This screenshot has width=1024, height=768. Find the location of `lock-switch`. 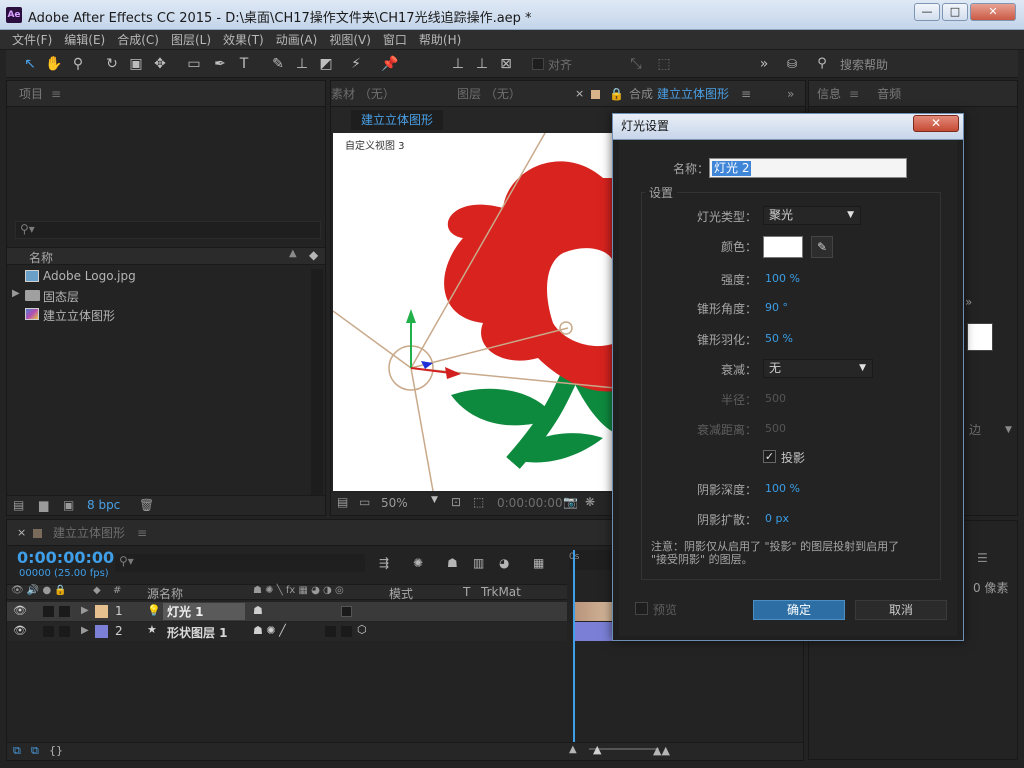

lock-switch is located at coordinates (64, 631).